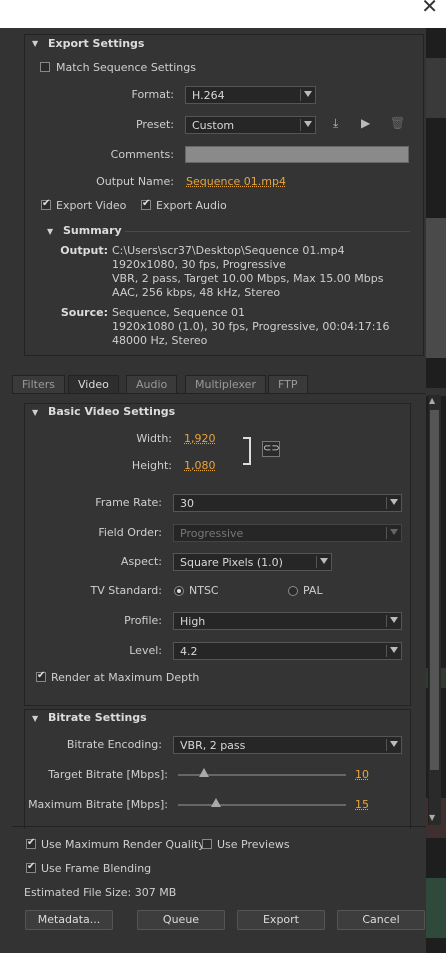 Image resolution: width=446 pixels, height=953 pixels. I want to click on scrollbar-thumb, so click(434, 590).